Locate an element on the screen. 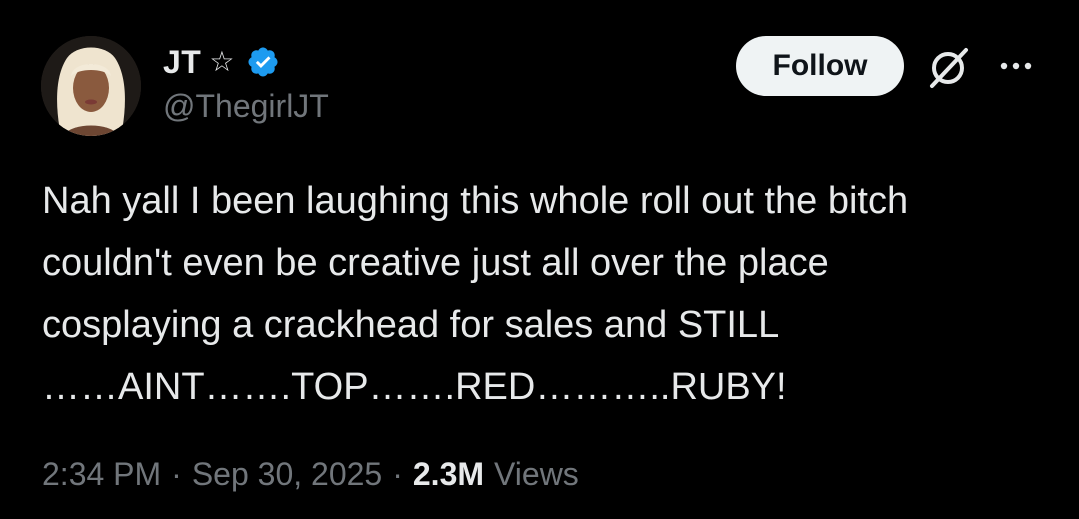 This screenshot has width=1079, height=519. views-count: 2.3M is located at coordinates (448, 473).